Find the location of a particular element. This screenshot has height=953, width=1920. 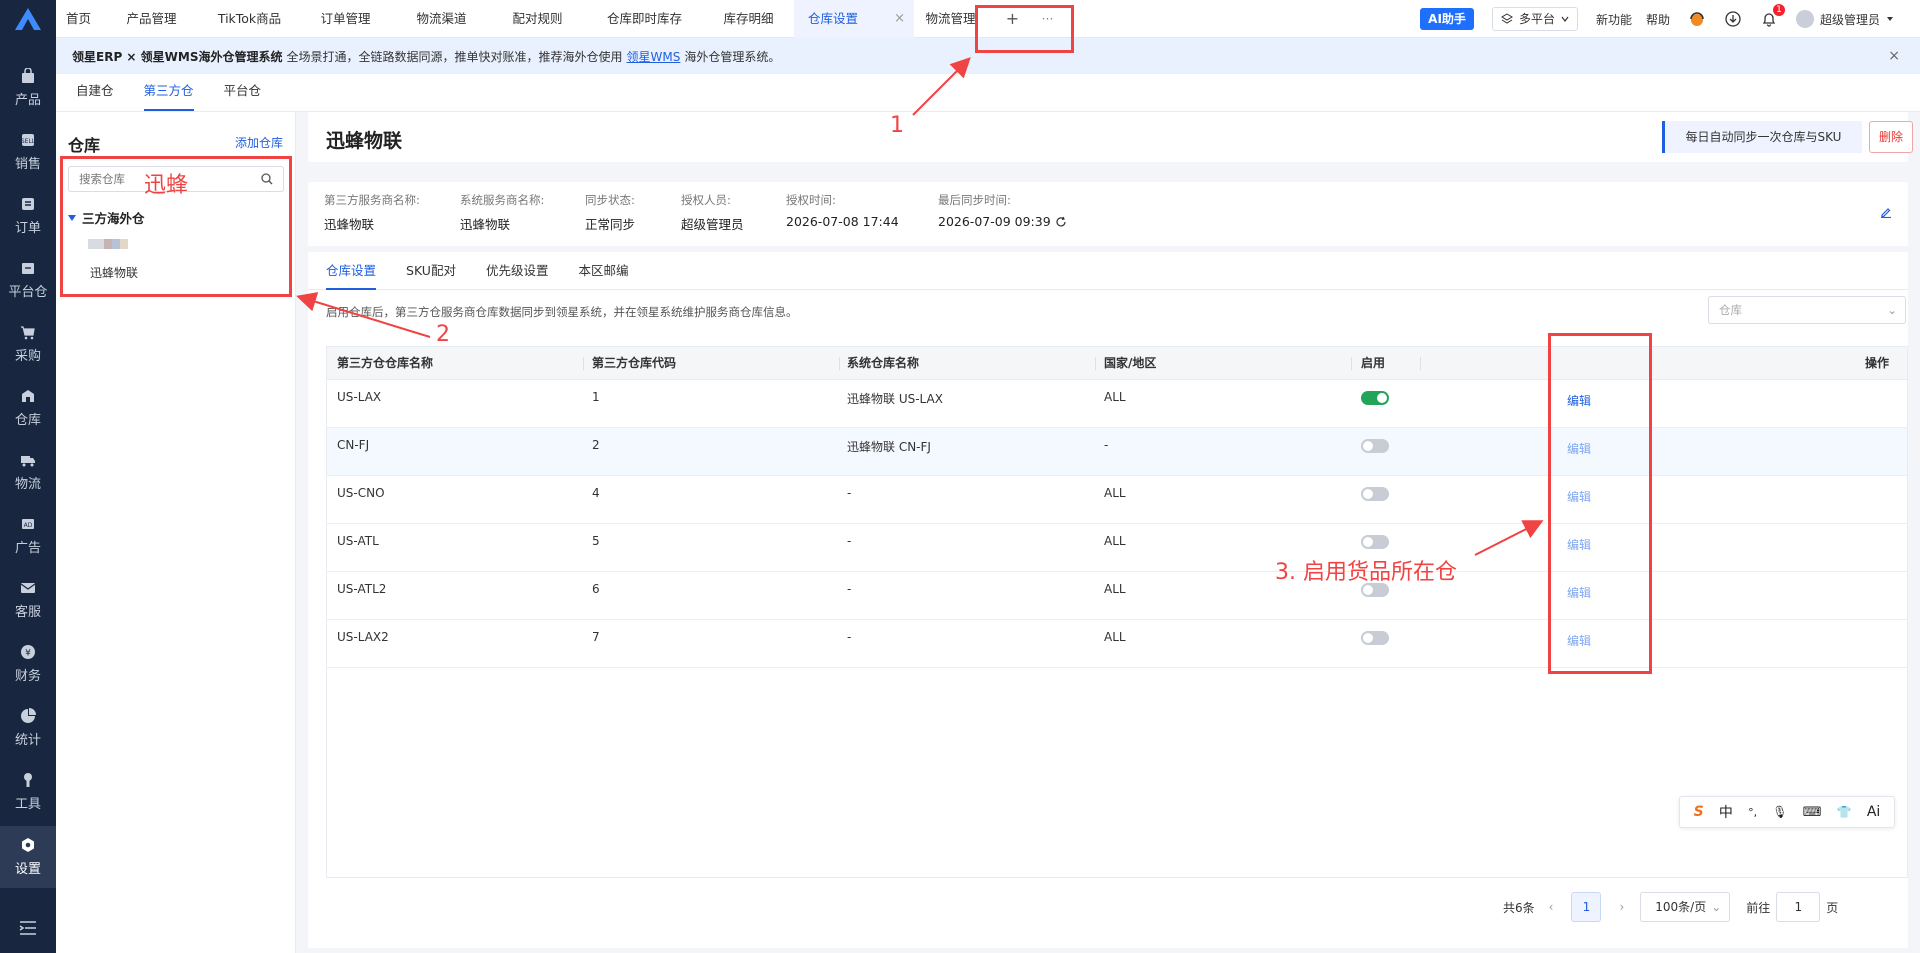

tab-third-party: 第三方仓 is located at coordinates (168, 92).